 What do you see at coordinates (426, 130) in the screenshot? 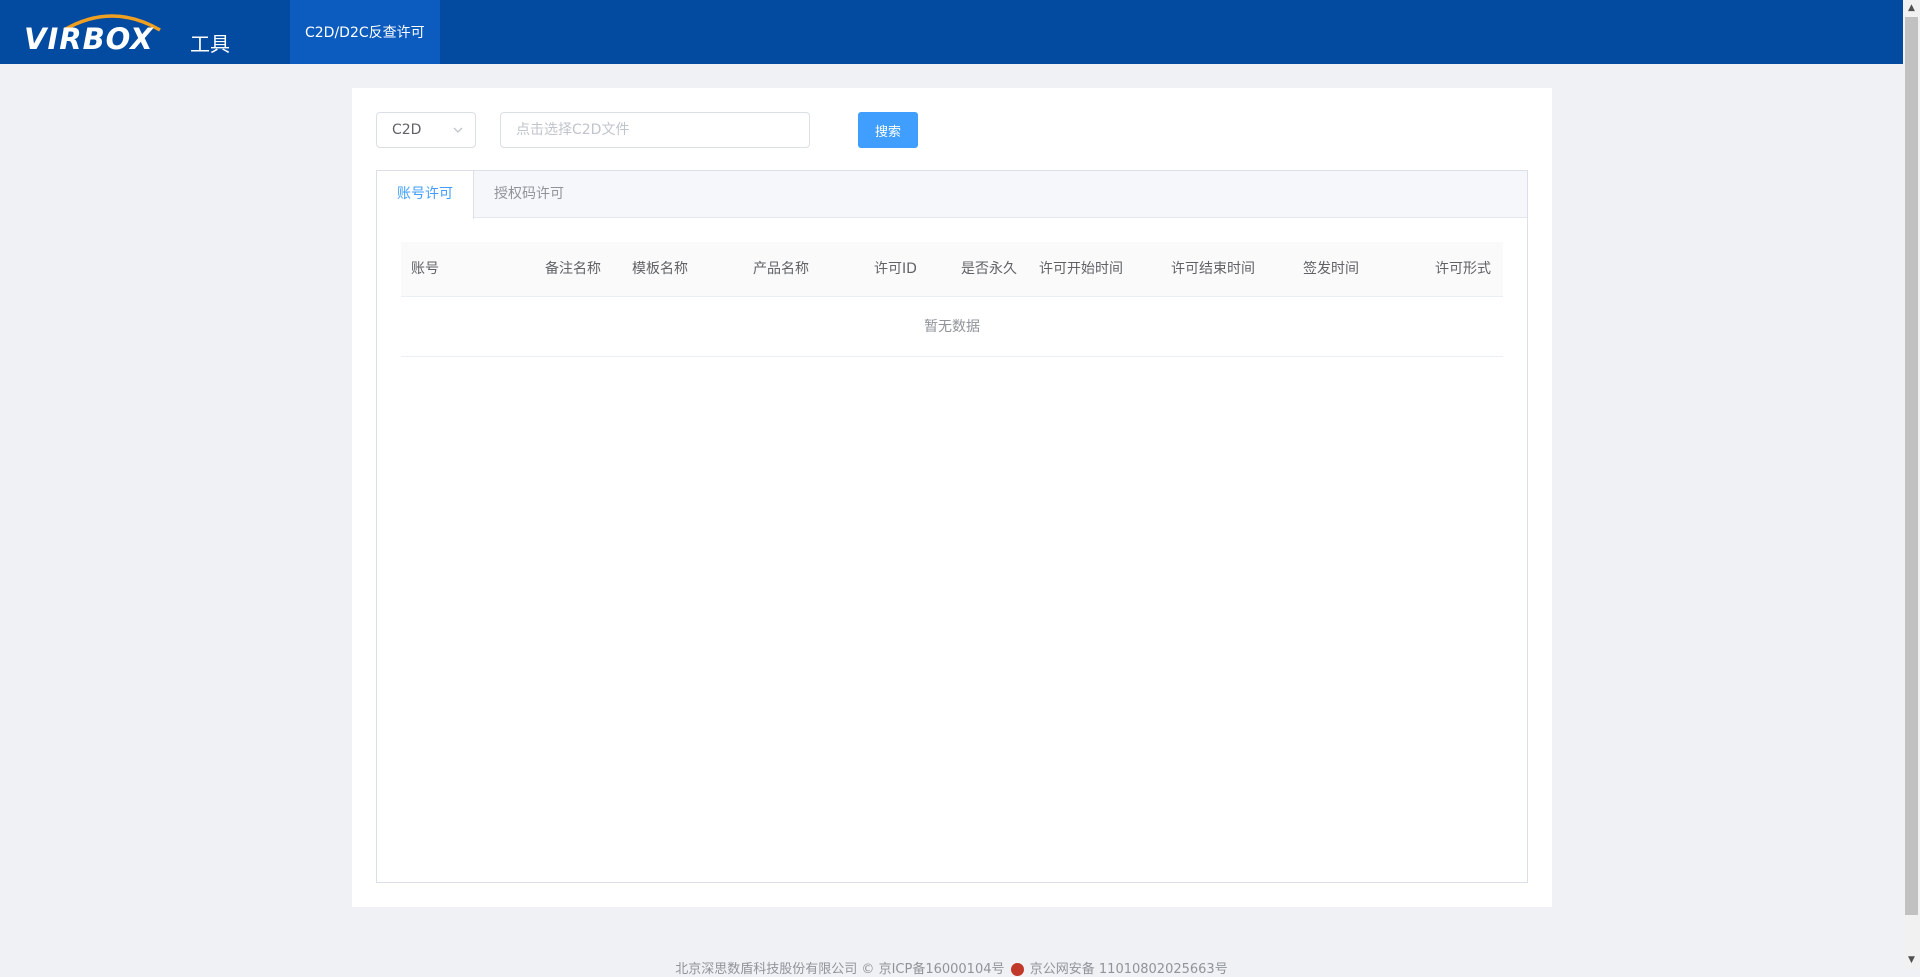
I see `type-select: C2D` at bounding box center [426, 130].